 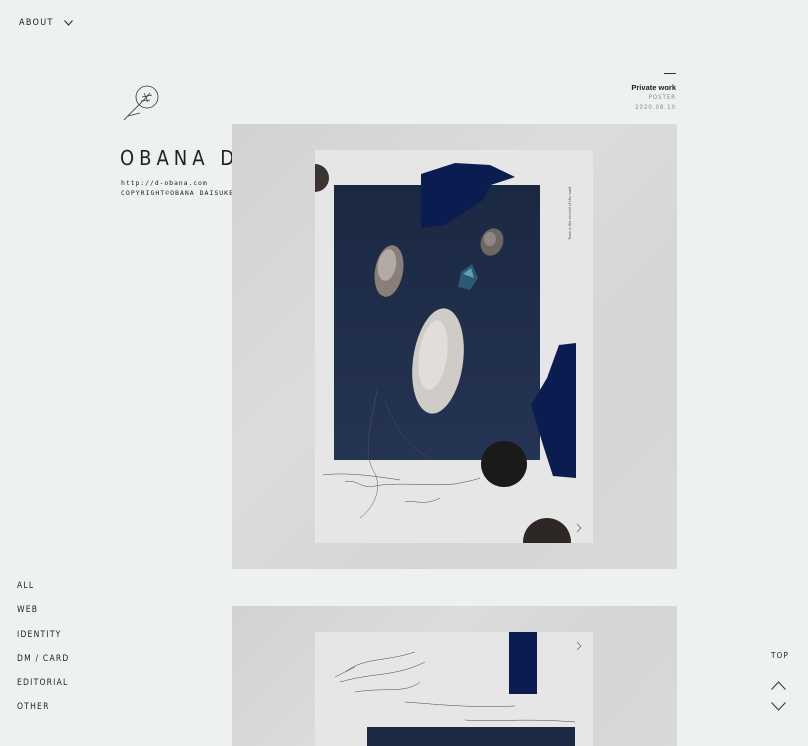 I want to click on back-to-top-link: TOP, so click(x=780, y=655).